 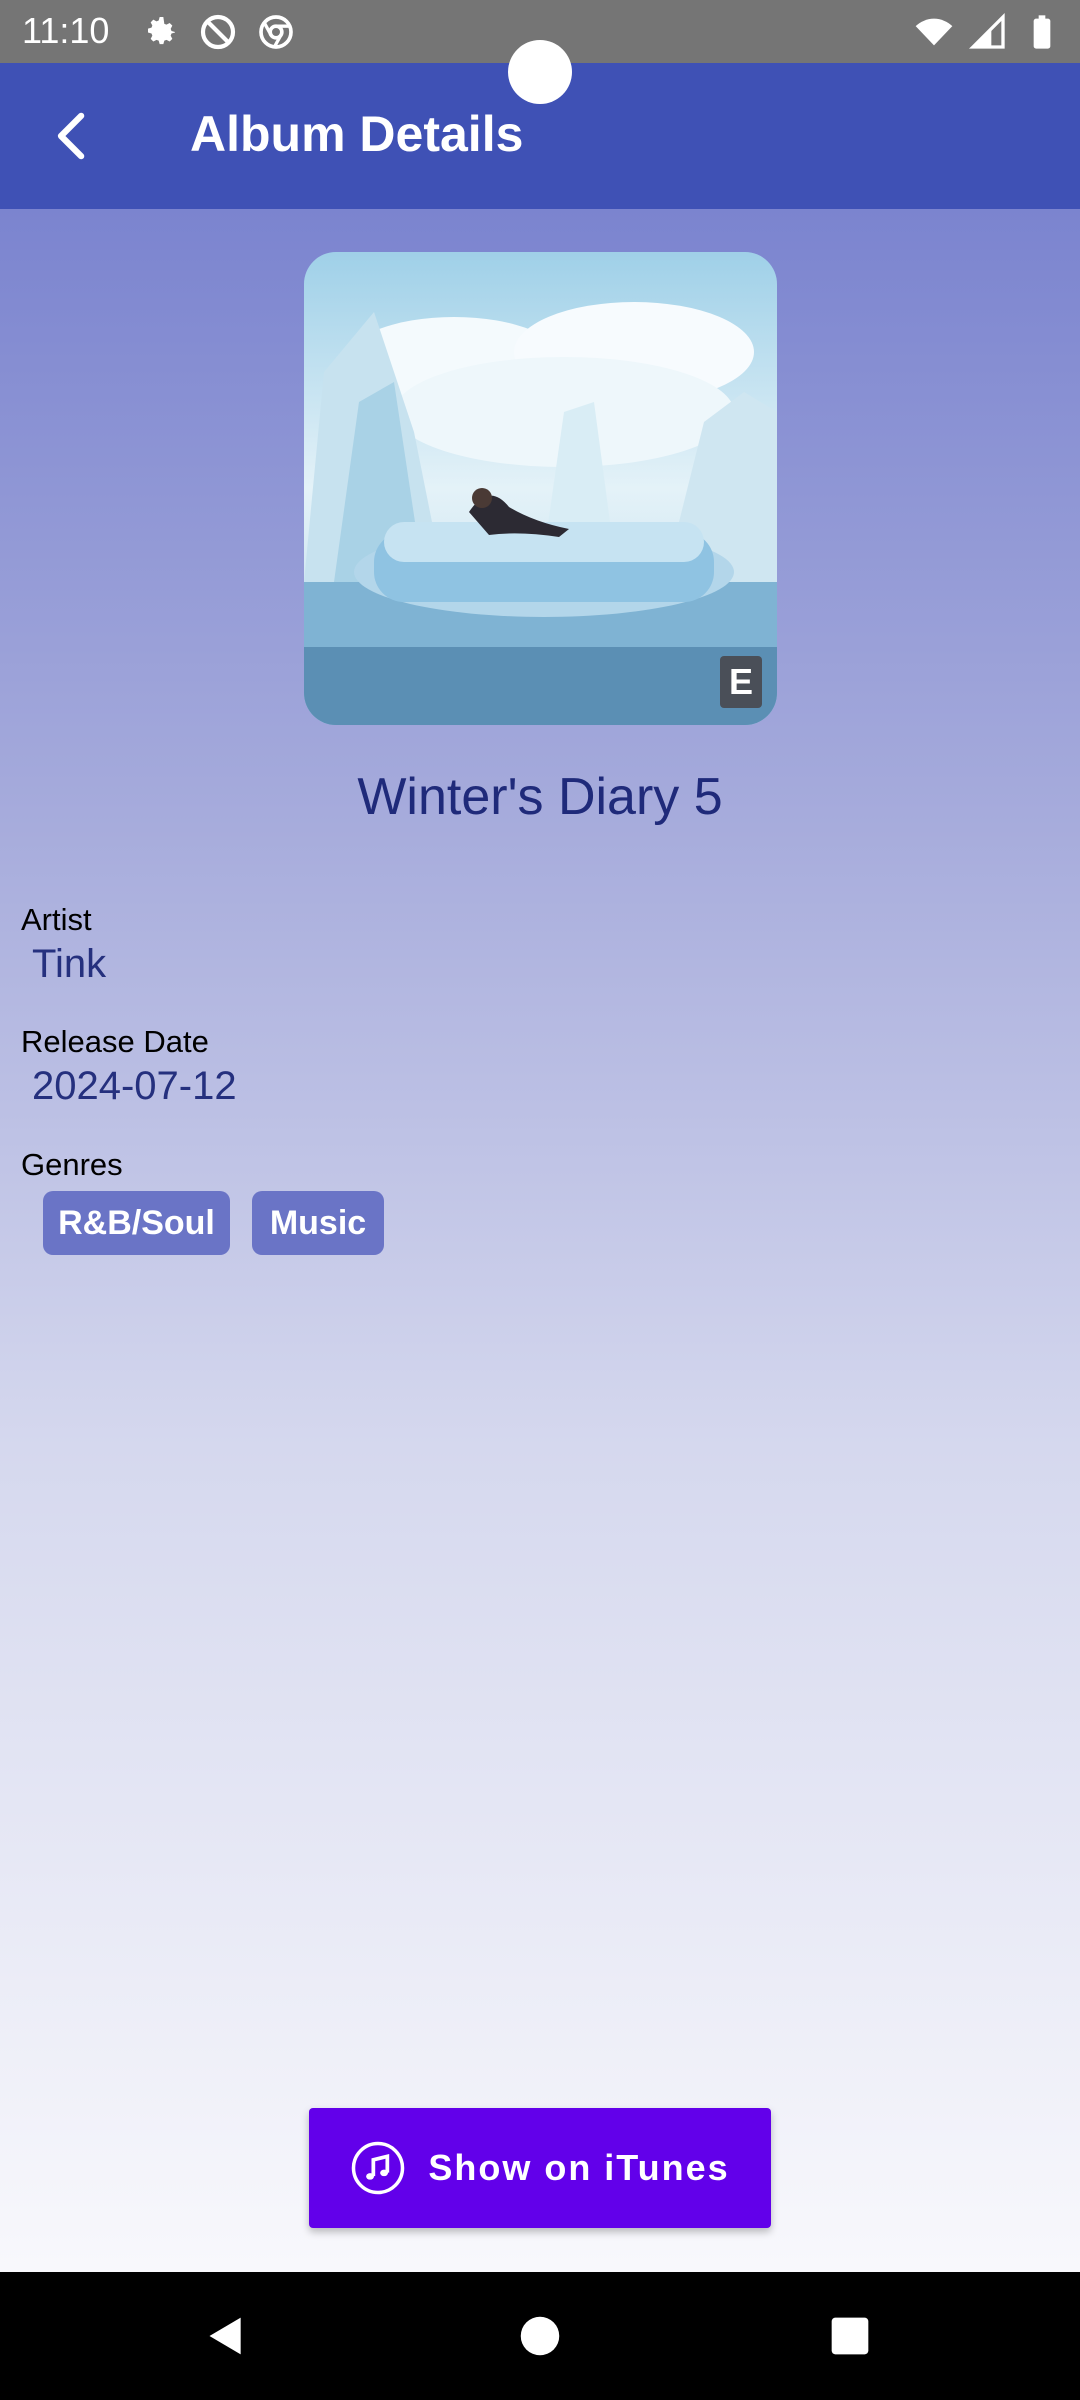 I want to click on arrow-back-icon, so click(x=71, y=136).